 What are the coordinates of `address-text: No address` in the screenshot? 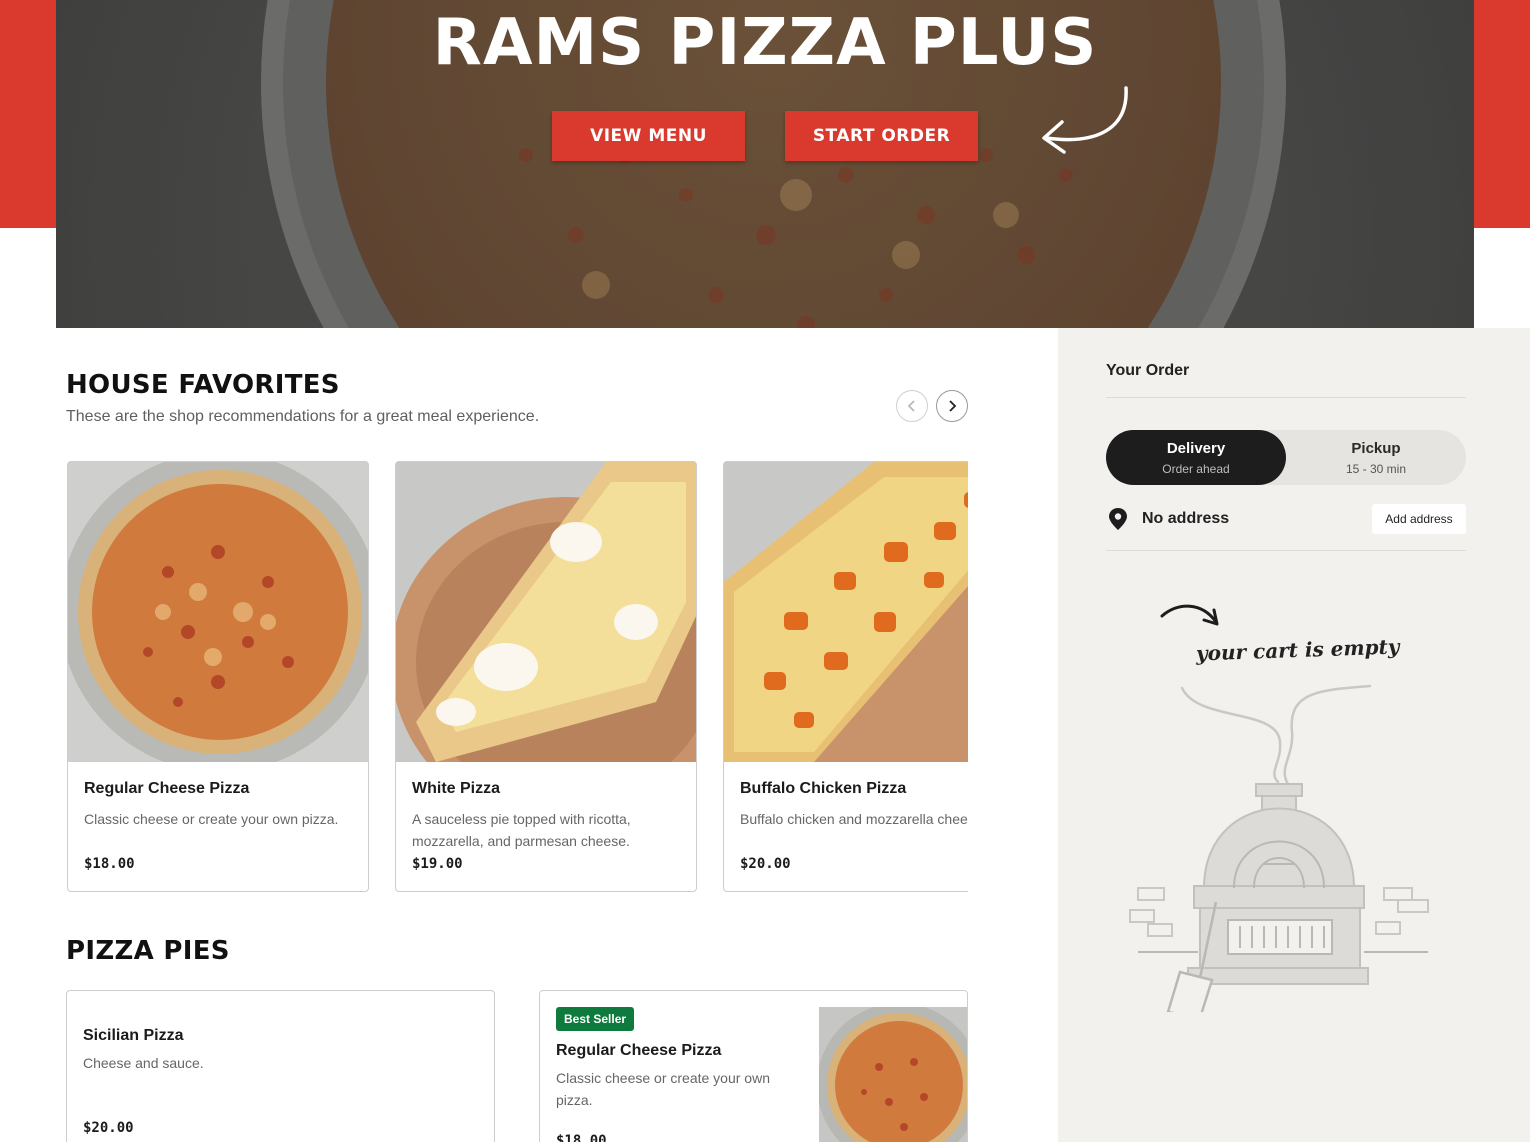 It's located at (1186, 518).